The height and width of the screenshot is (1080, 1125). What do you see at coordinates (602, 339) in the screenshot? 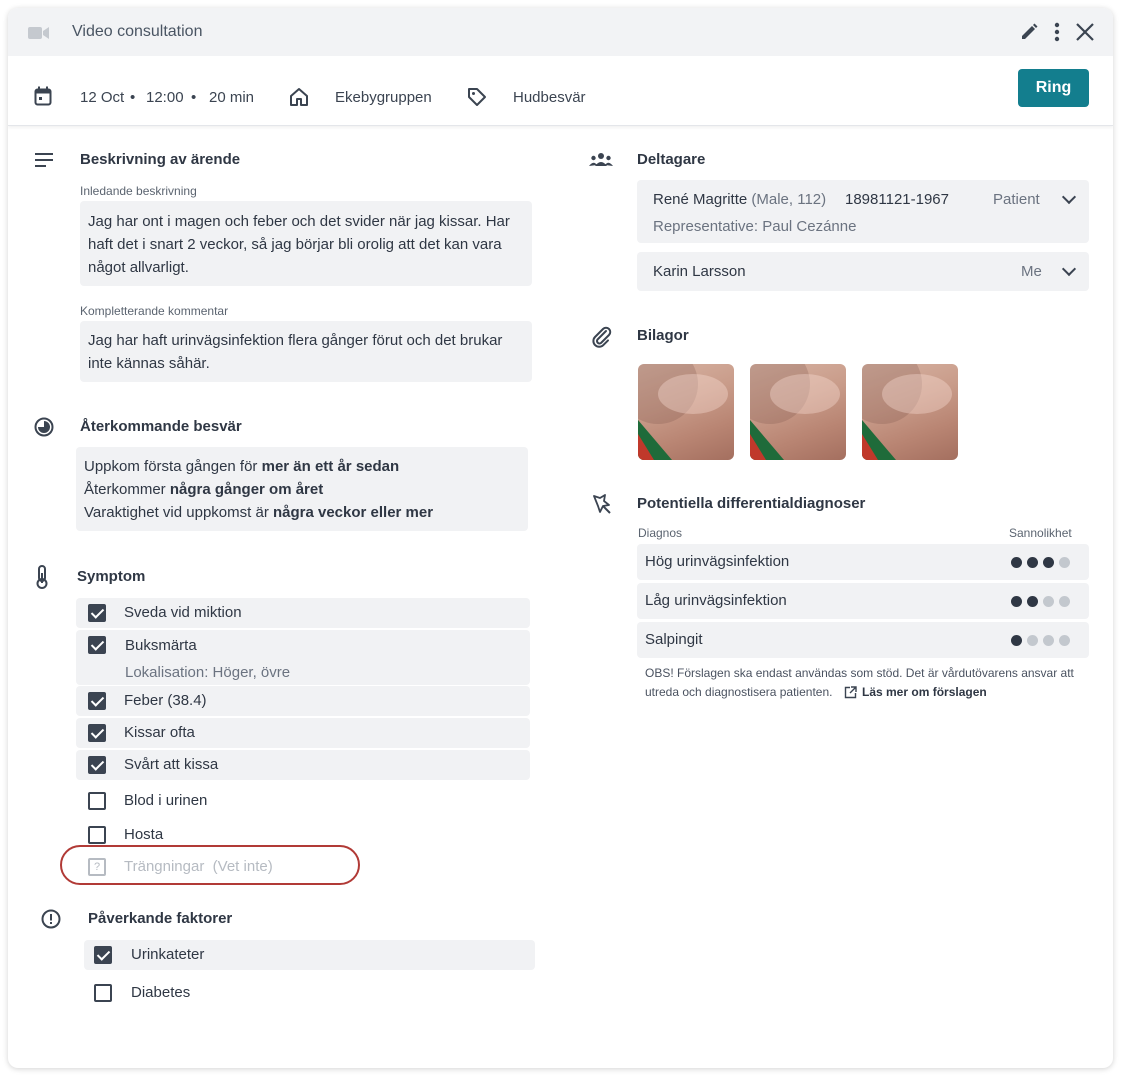
I see `paperclip-icon` at bounding box center [602, 339].